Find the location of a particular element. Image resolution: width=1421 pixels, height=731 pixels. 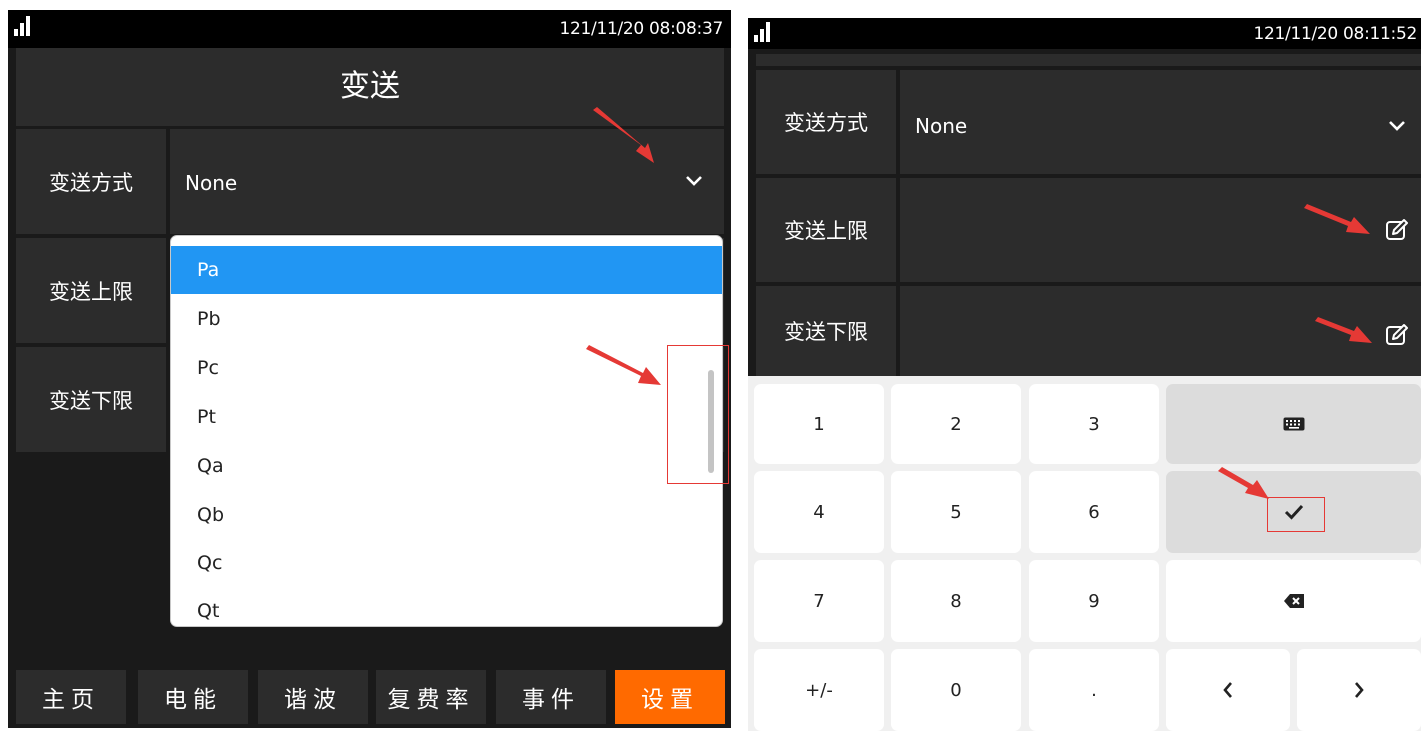

key-7: 7 is located at coordinates (819, 601).